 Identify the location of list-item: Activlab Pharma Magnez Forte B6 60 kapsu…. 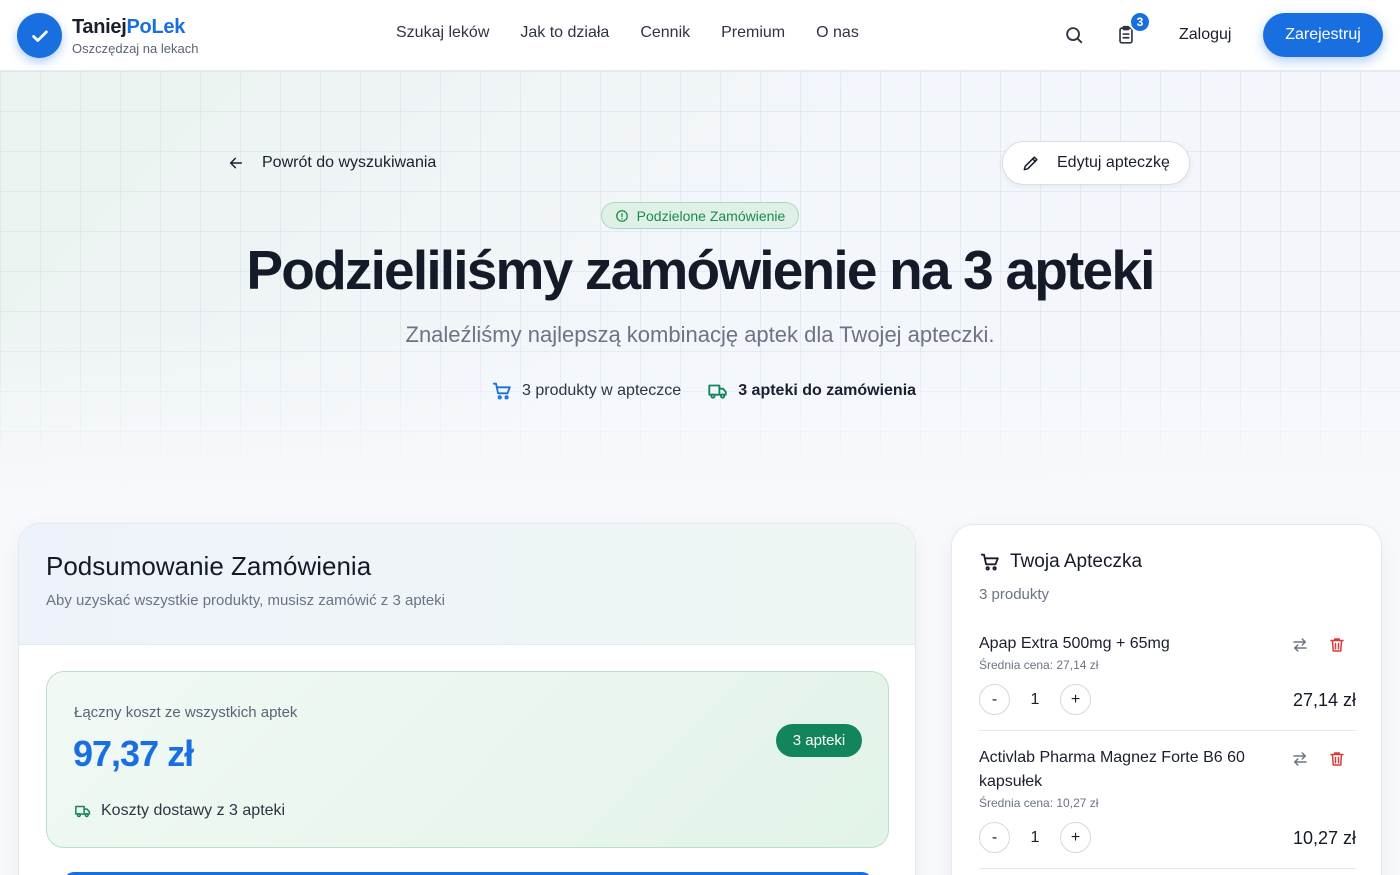
(1167, 807).